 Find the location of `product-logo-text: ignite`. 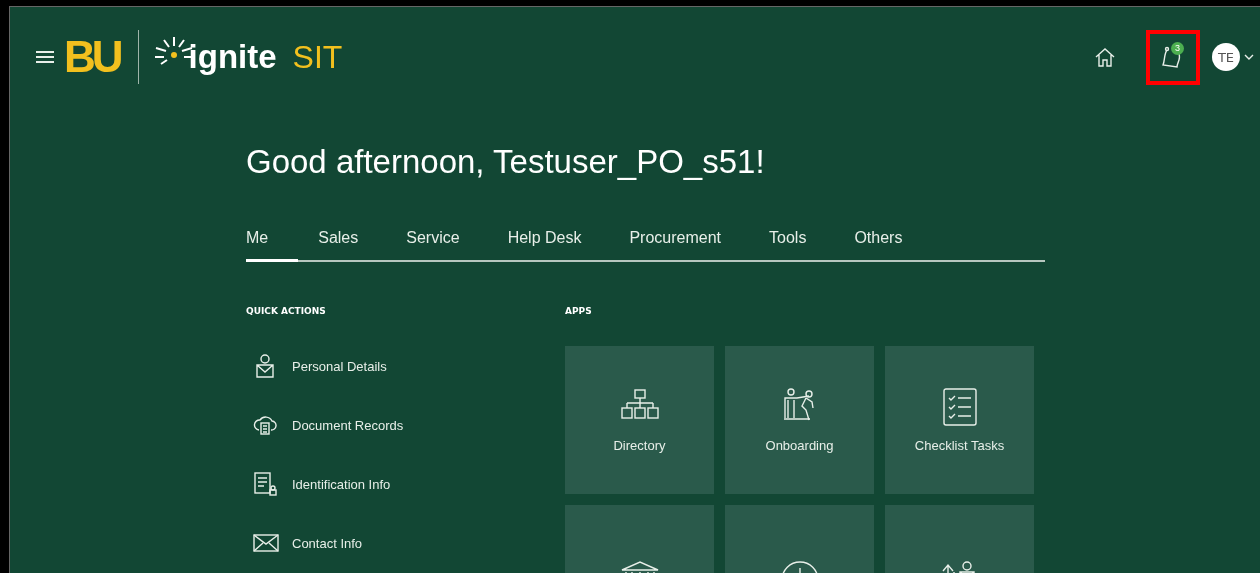

product-logo-text: ignite is located at coordinates (232, 57).